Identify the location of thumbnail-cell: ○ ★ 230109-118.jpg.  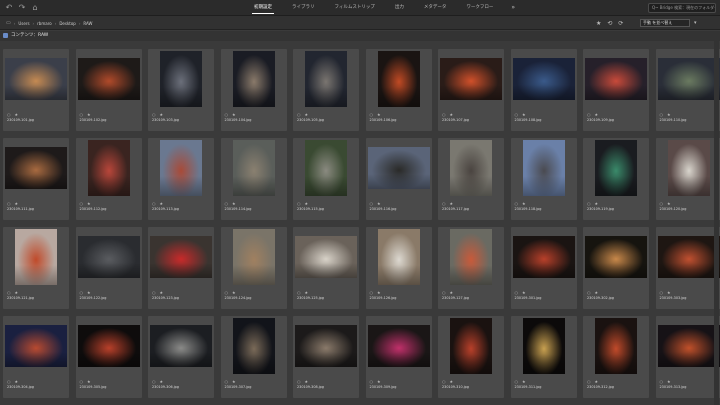
(543, 179).